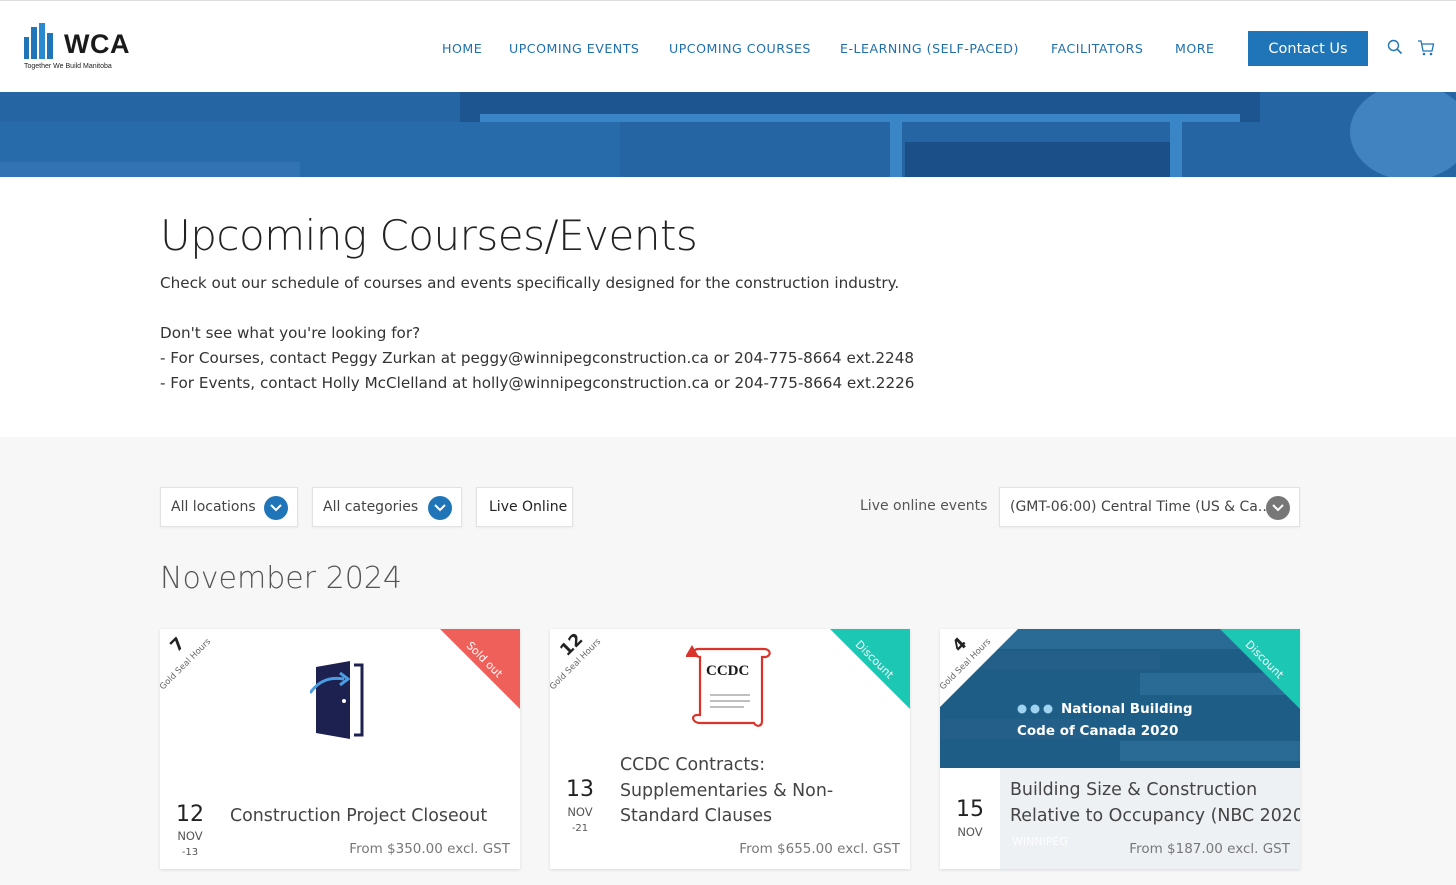 This screenshot has width=1456, height=885. Describe the element at coordinates (1308, 48) in the screenshot. I see `contact-us-button: Contact Us` at that location.